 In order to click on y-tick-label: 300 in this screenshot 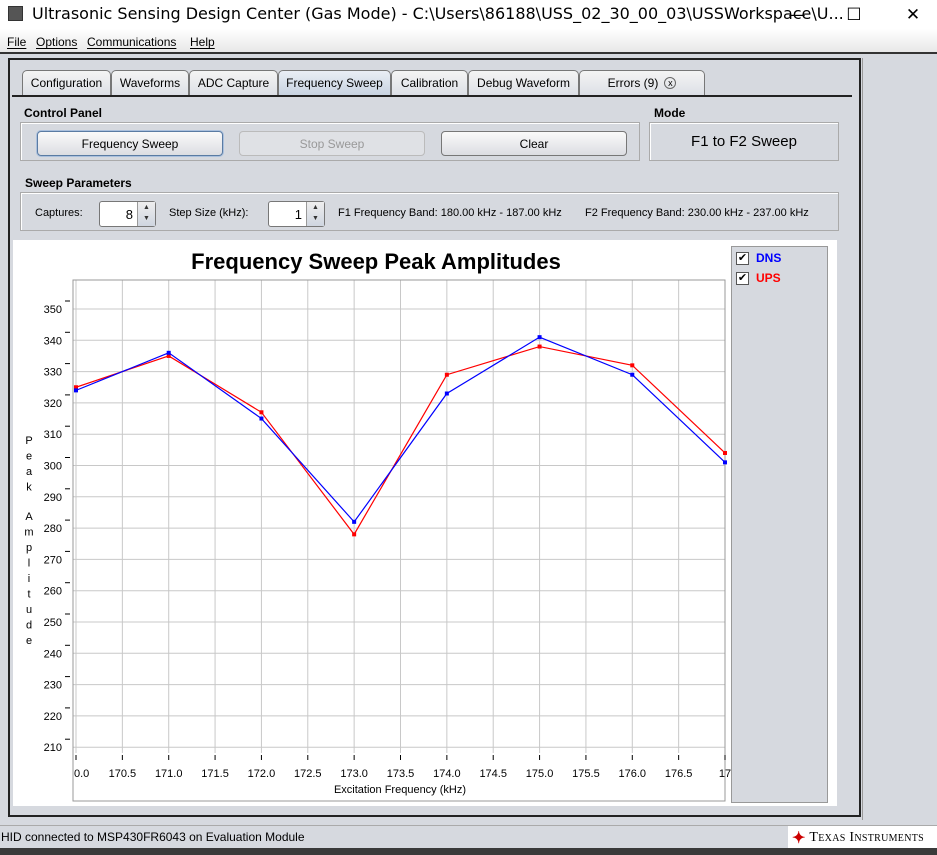, I will do `click(53, 467)`.